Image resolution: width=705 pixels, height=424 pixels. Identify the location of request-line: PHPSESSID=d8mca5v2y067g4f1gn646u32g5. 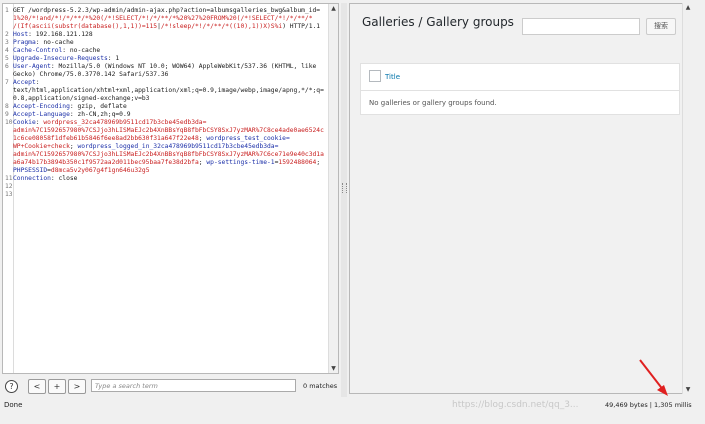
(166, 171).